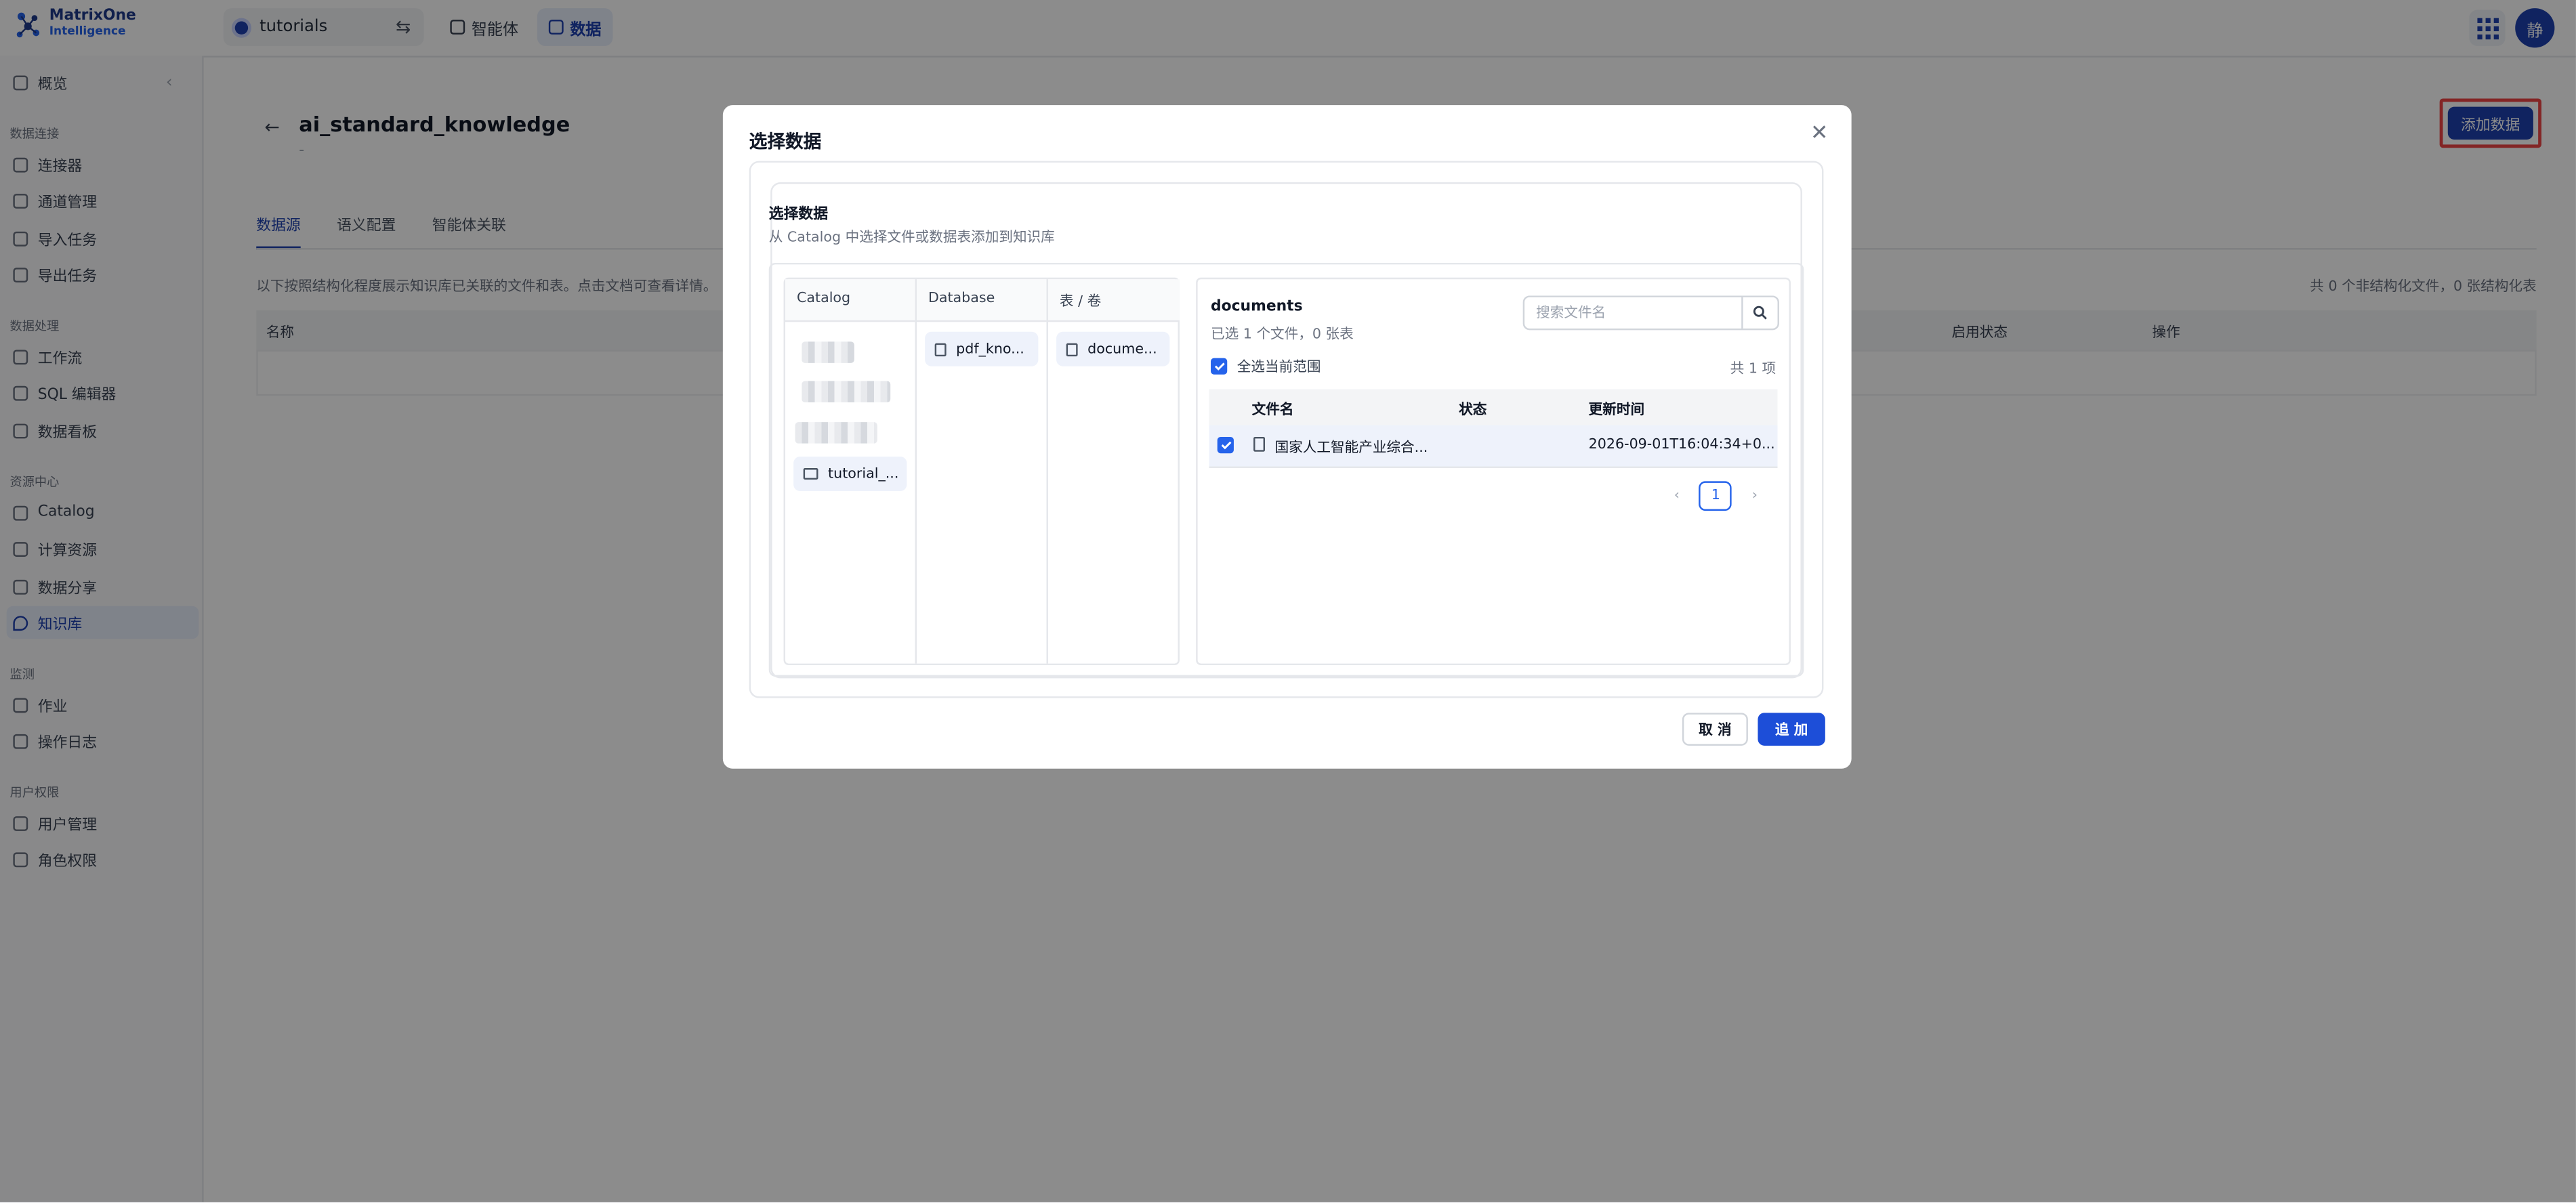 The width and height of the screenshot is (2576, 1203). What do you see at coordinates (785, 142) in the screenshot?
I see `modal-title: 选择数据` at bounding box center [785, 142].